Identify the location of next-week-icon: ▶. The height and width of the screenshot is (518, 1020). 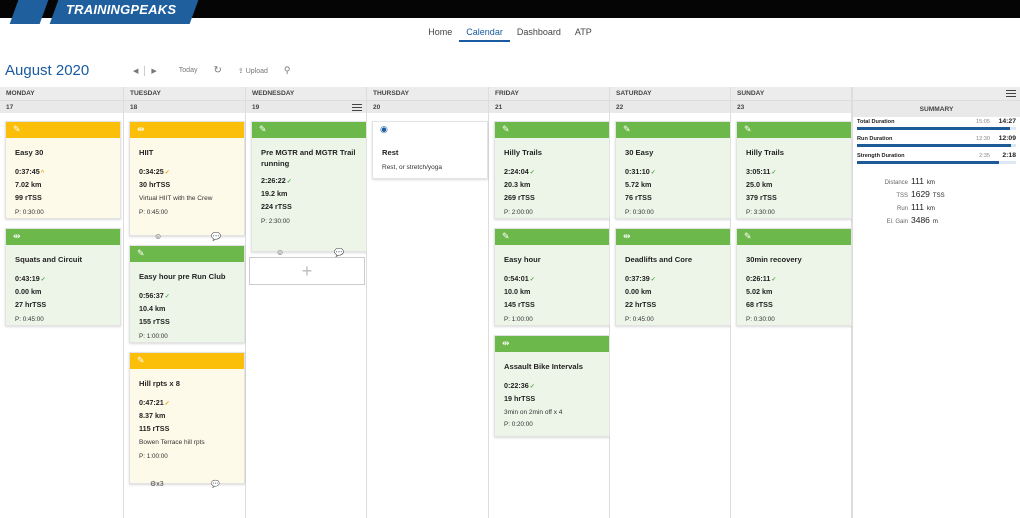
(153, 71).